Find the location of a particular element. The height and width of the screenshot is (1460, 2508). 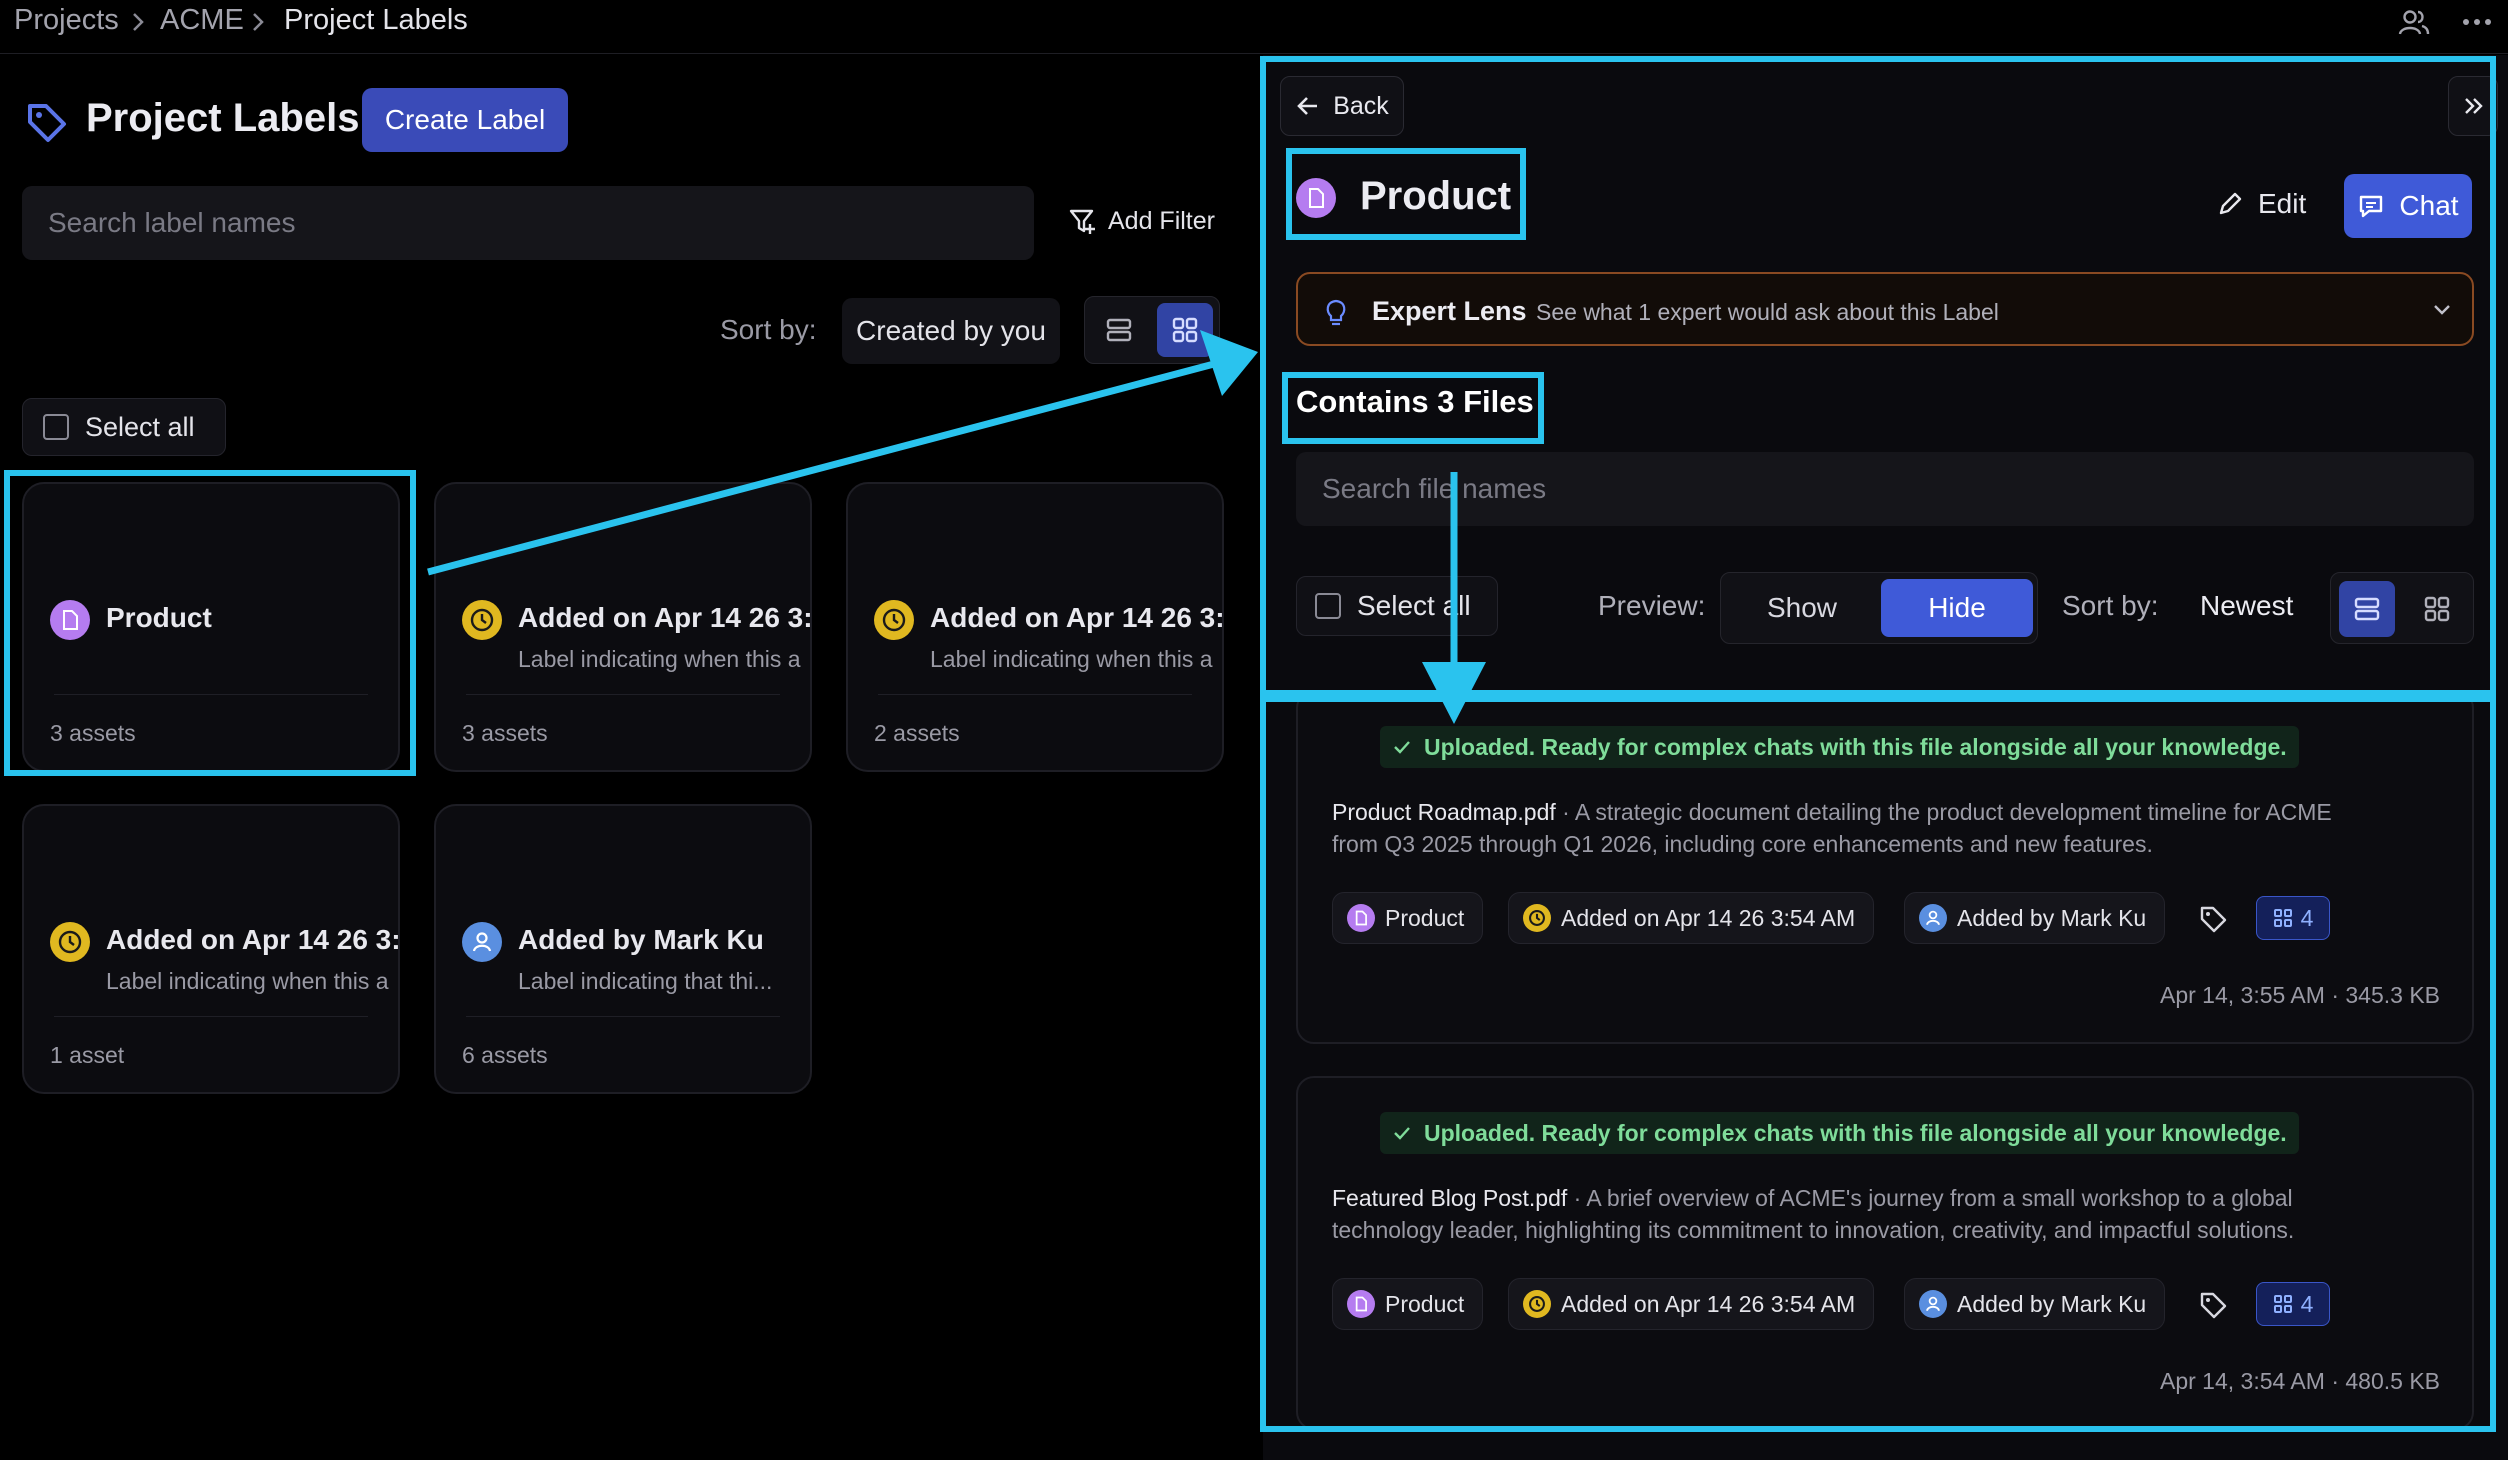

annotation-arrows is located at coordinates (956, 527).